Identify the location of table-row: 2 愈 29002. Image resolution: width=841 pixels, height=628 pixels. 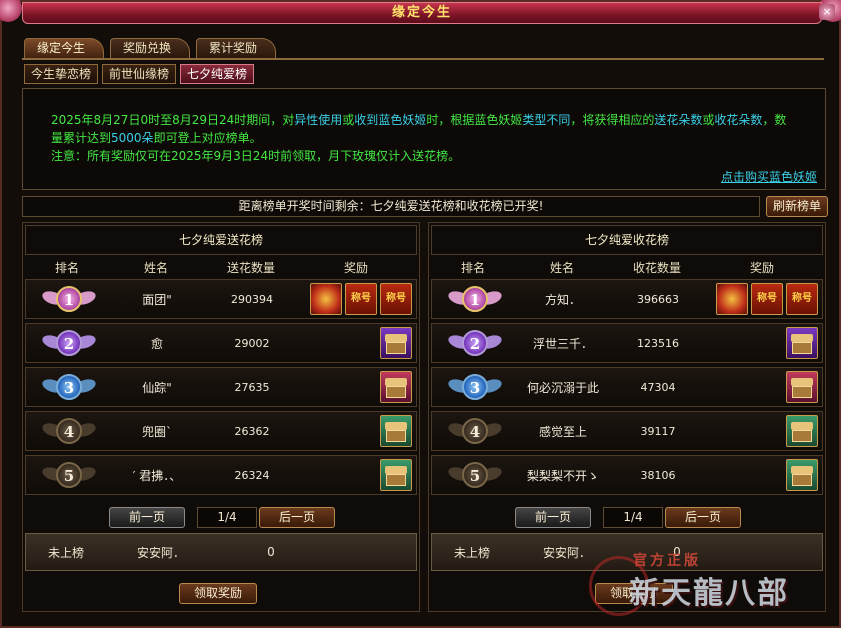
(221, 343).